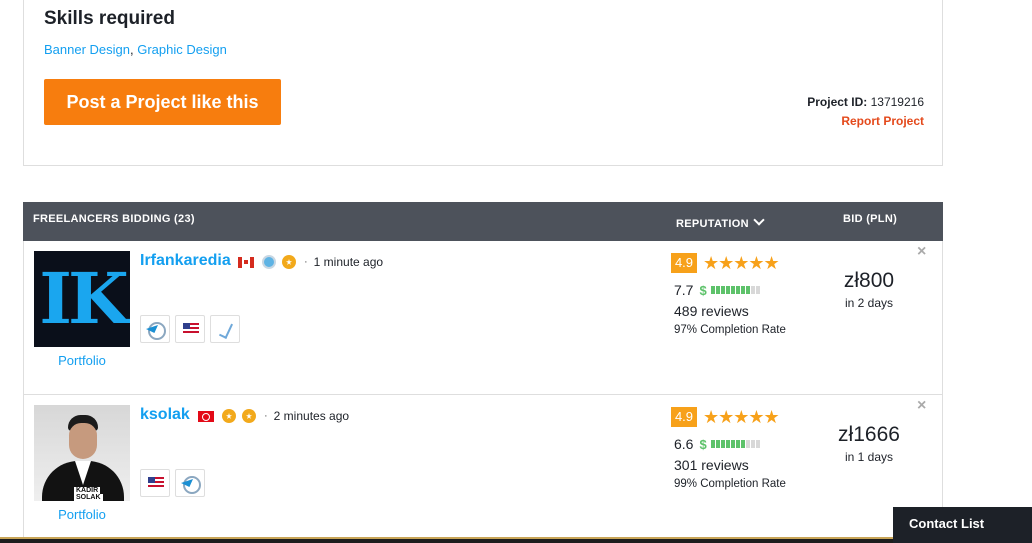 The image size is (1032, 543). I want to click on freelancer-username: ksolak, so click(165, 415).